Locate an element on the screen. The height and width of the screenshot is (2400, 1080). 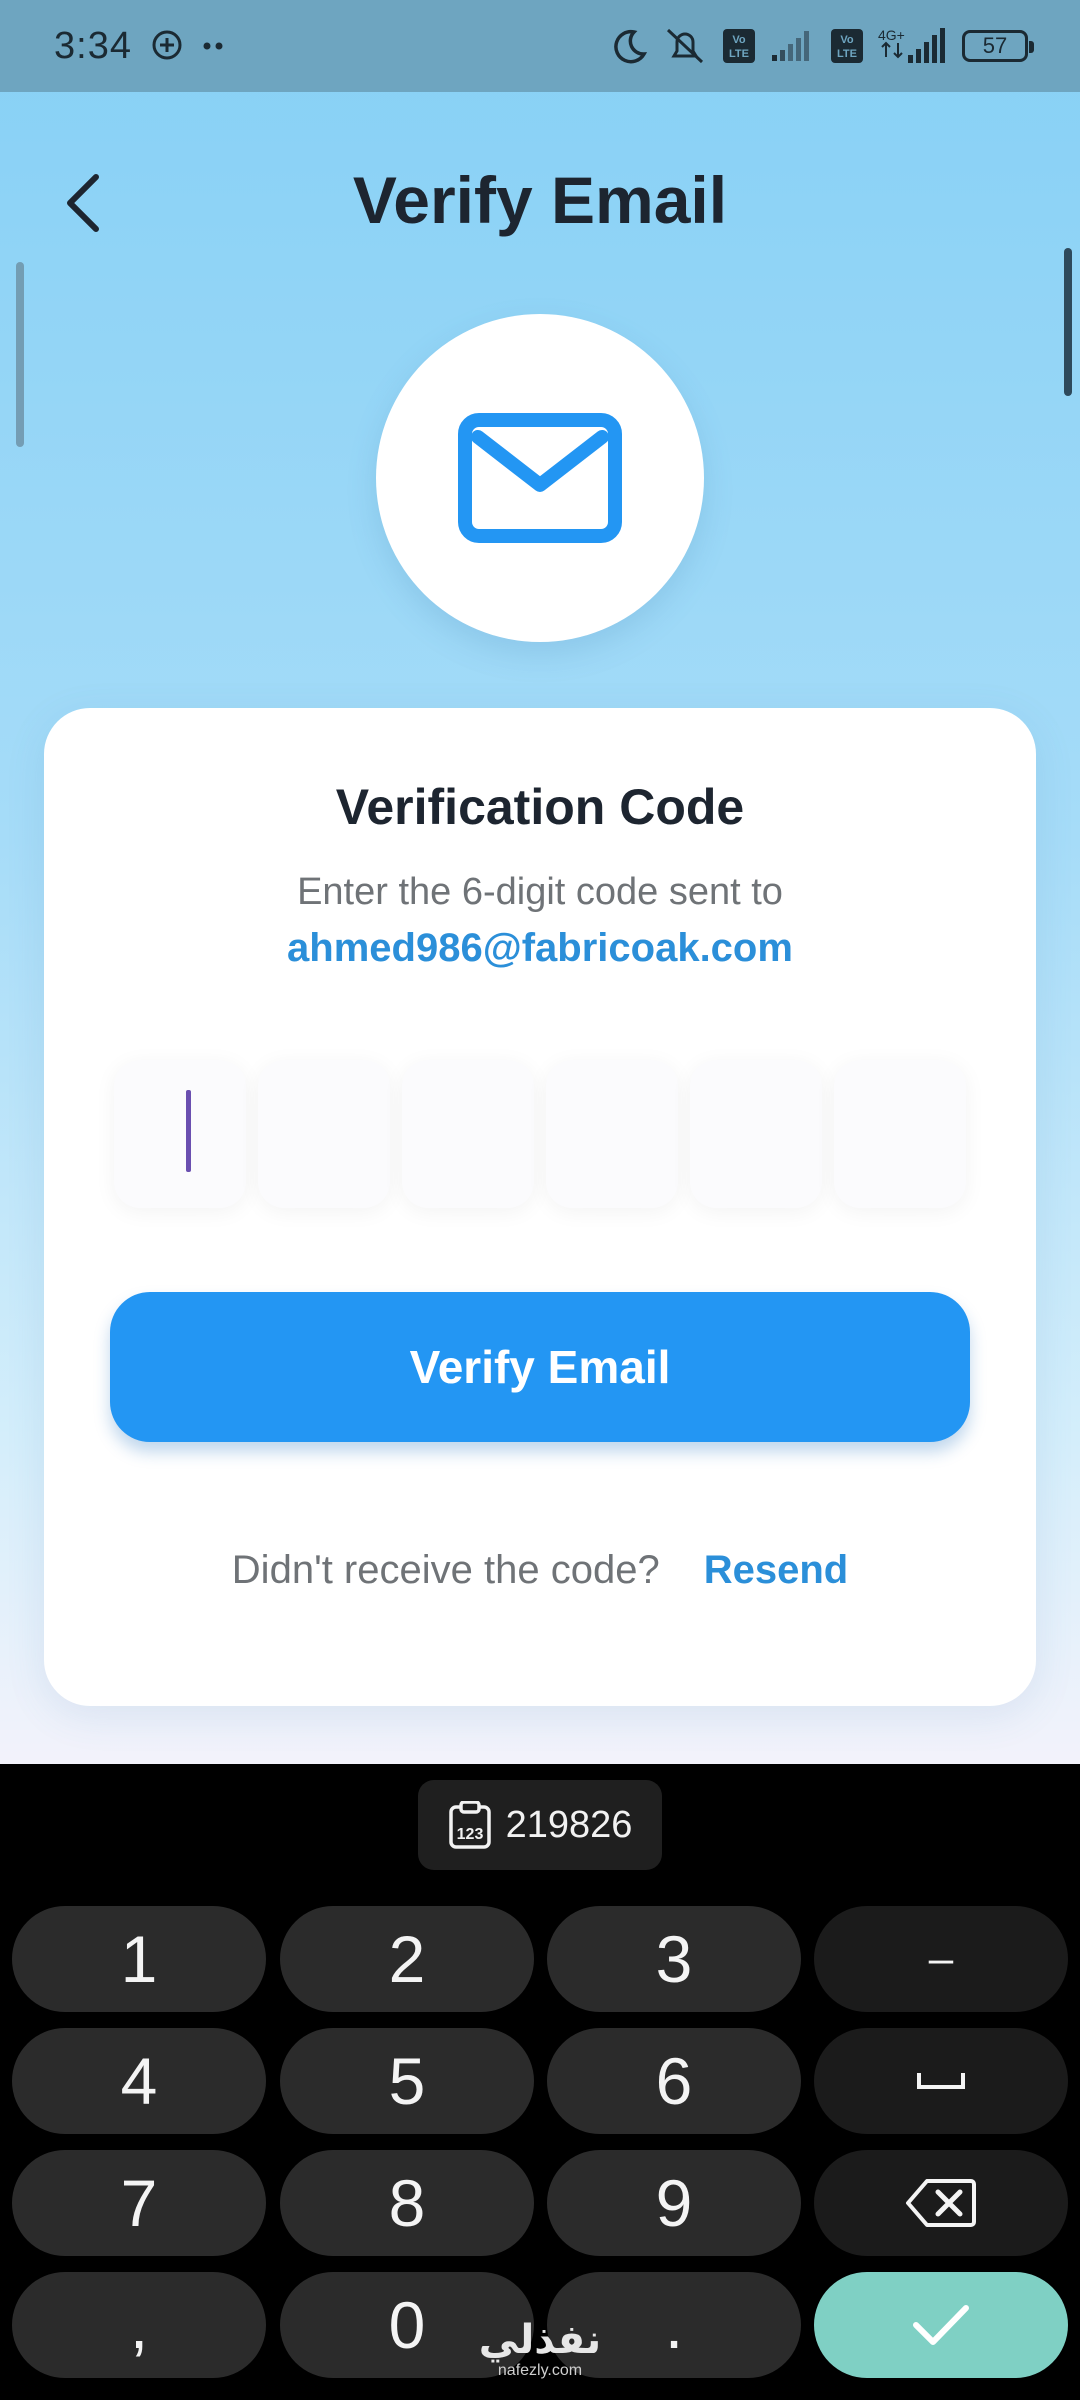
key-backspace is located at coordinates (941, 2203).